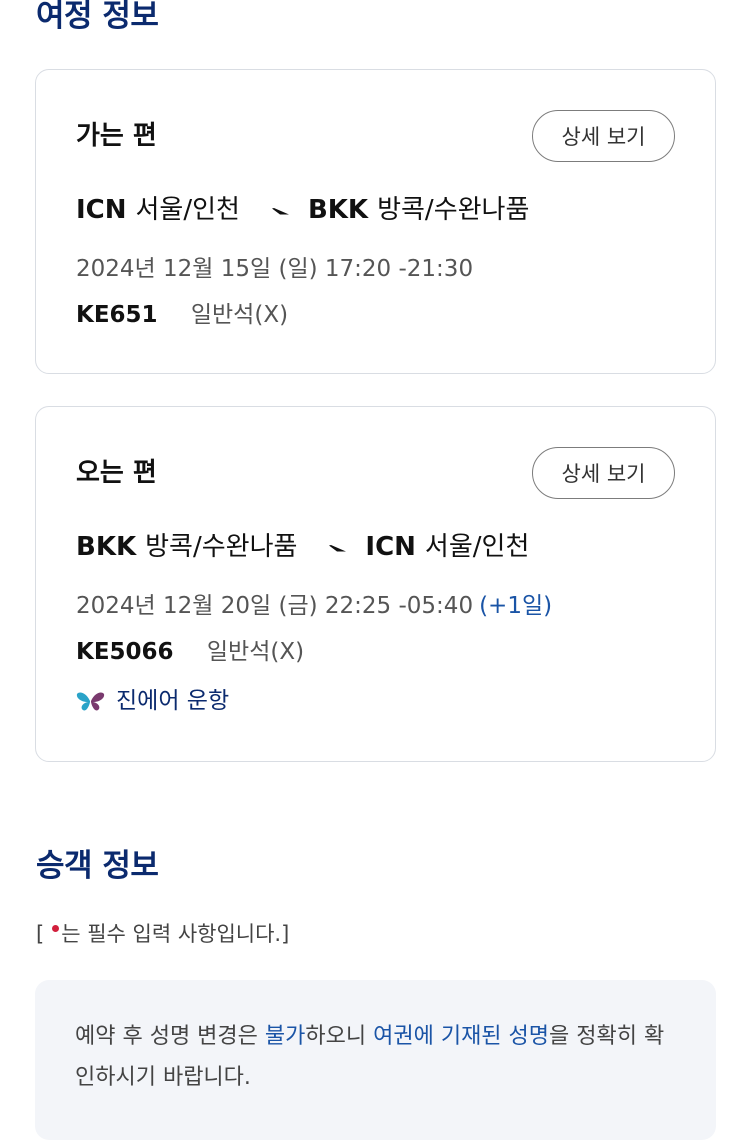 This screenshot has width=743, height=1140. Describe the element at coordinates (182, 315) in the screenshot. I see `outbound-flight-info: KE651 일반석(X)` at that location.